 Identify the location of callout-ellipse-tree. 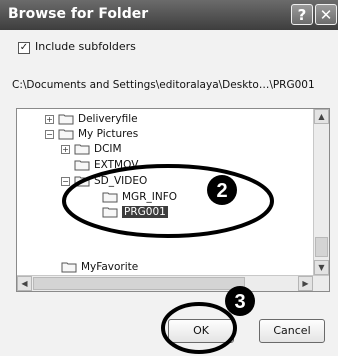
(168, 201).